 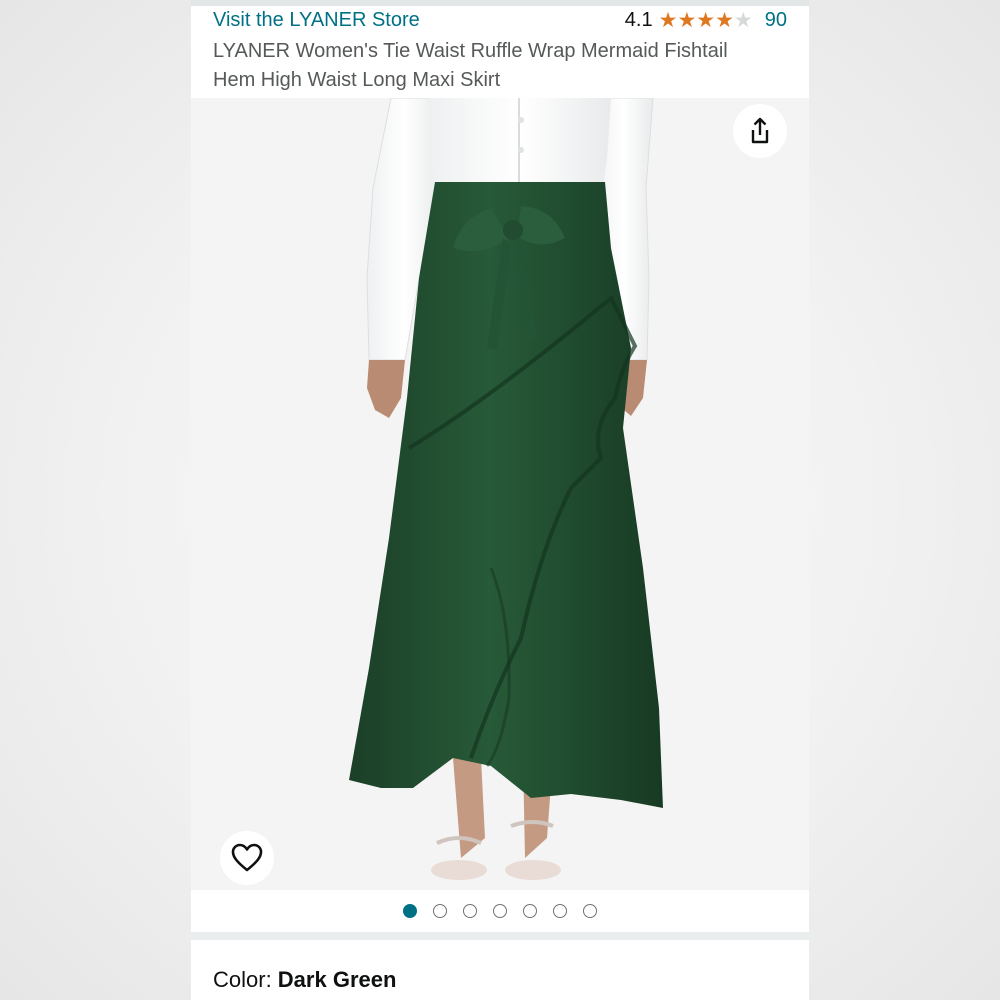 What do you see at coordinates (245, 979) in the screenshot?
I see `color-label: Color:` at bounding box center [245, 979].